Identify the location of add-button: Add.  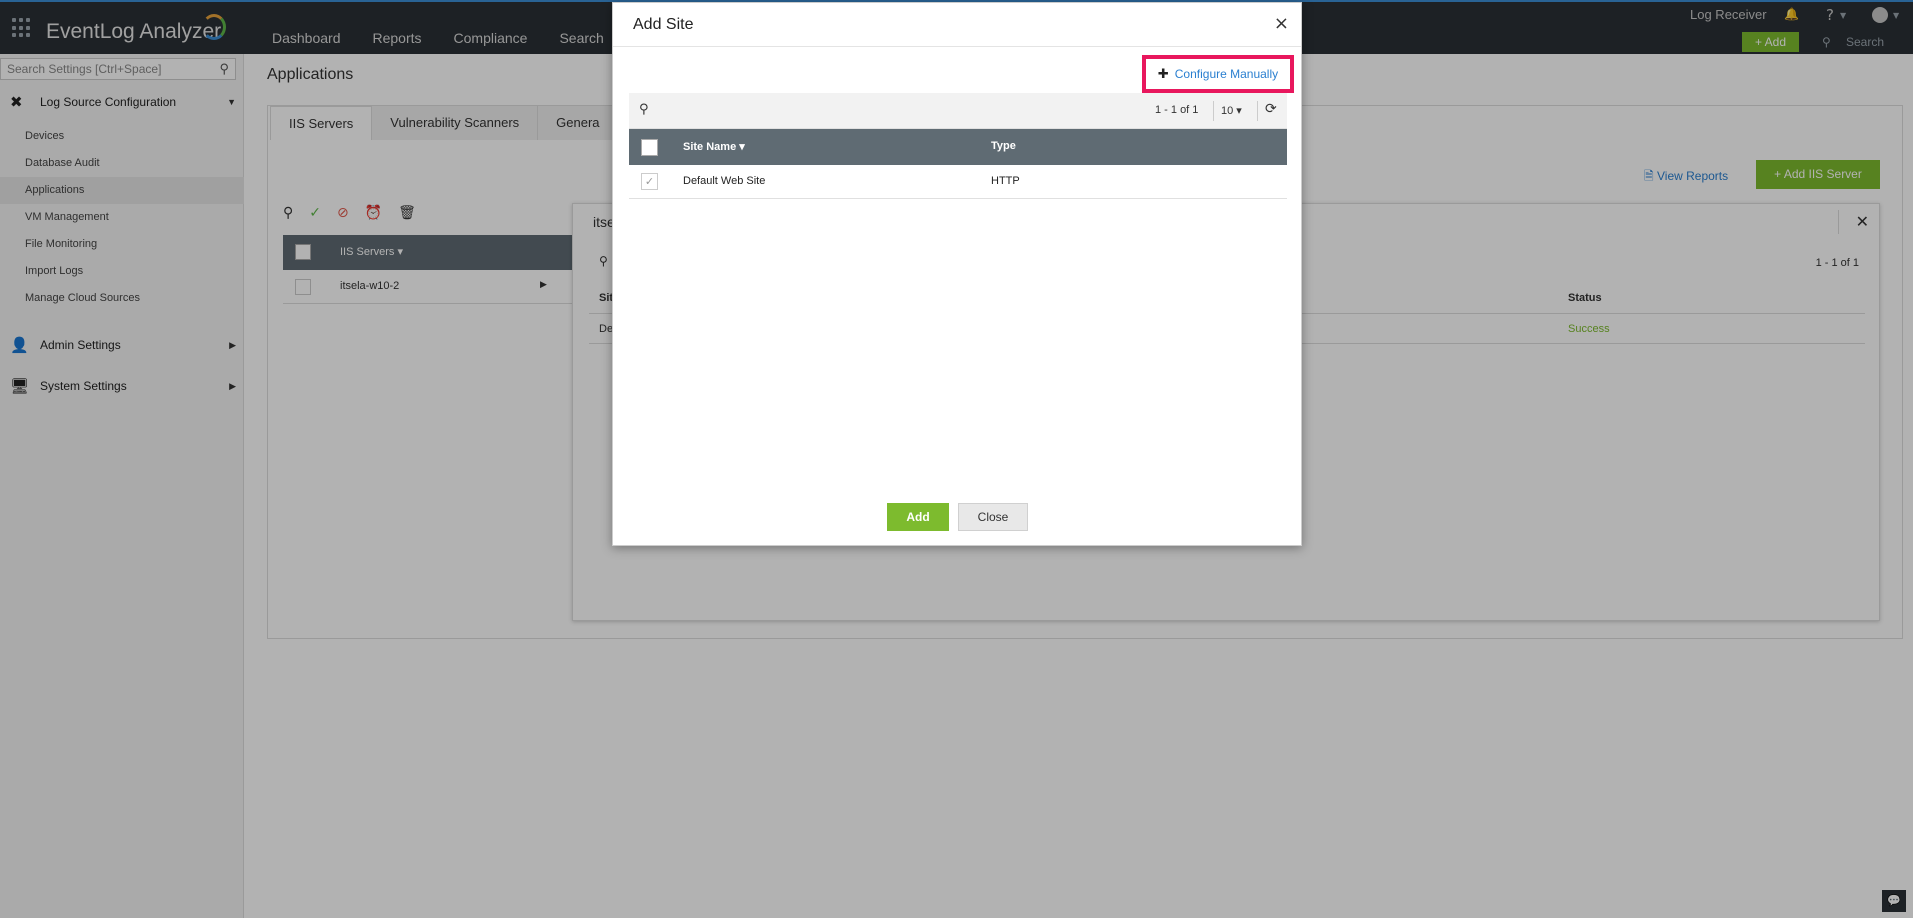
(918, 517).